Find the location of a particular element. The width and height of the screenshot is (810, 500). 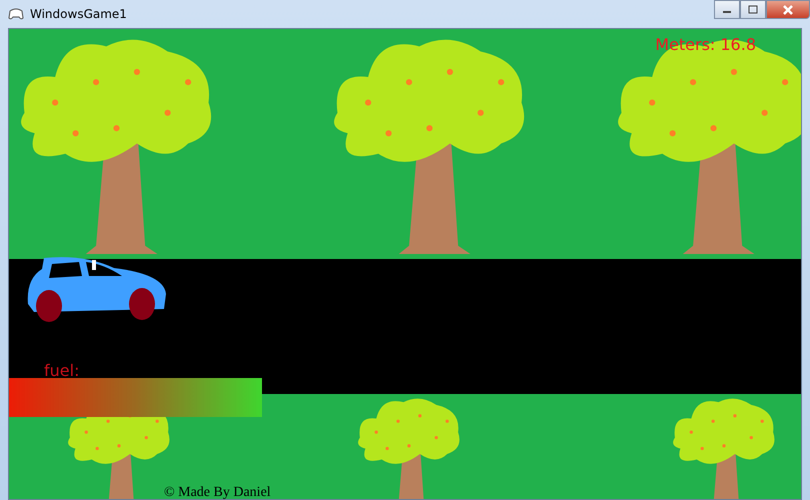

close-button is located at coordinates (788, 9).